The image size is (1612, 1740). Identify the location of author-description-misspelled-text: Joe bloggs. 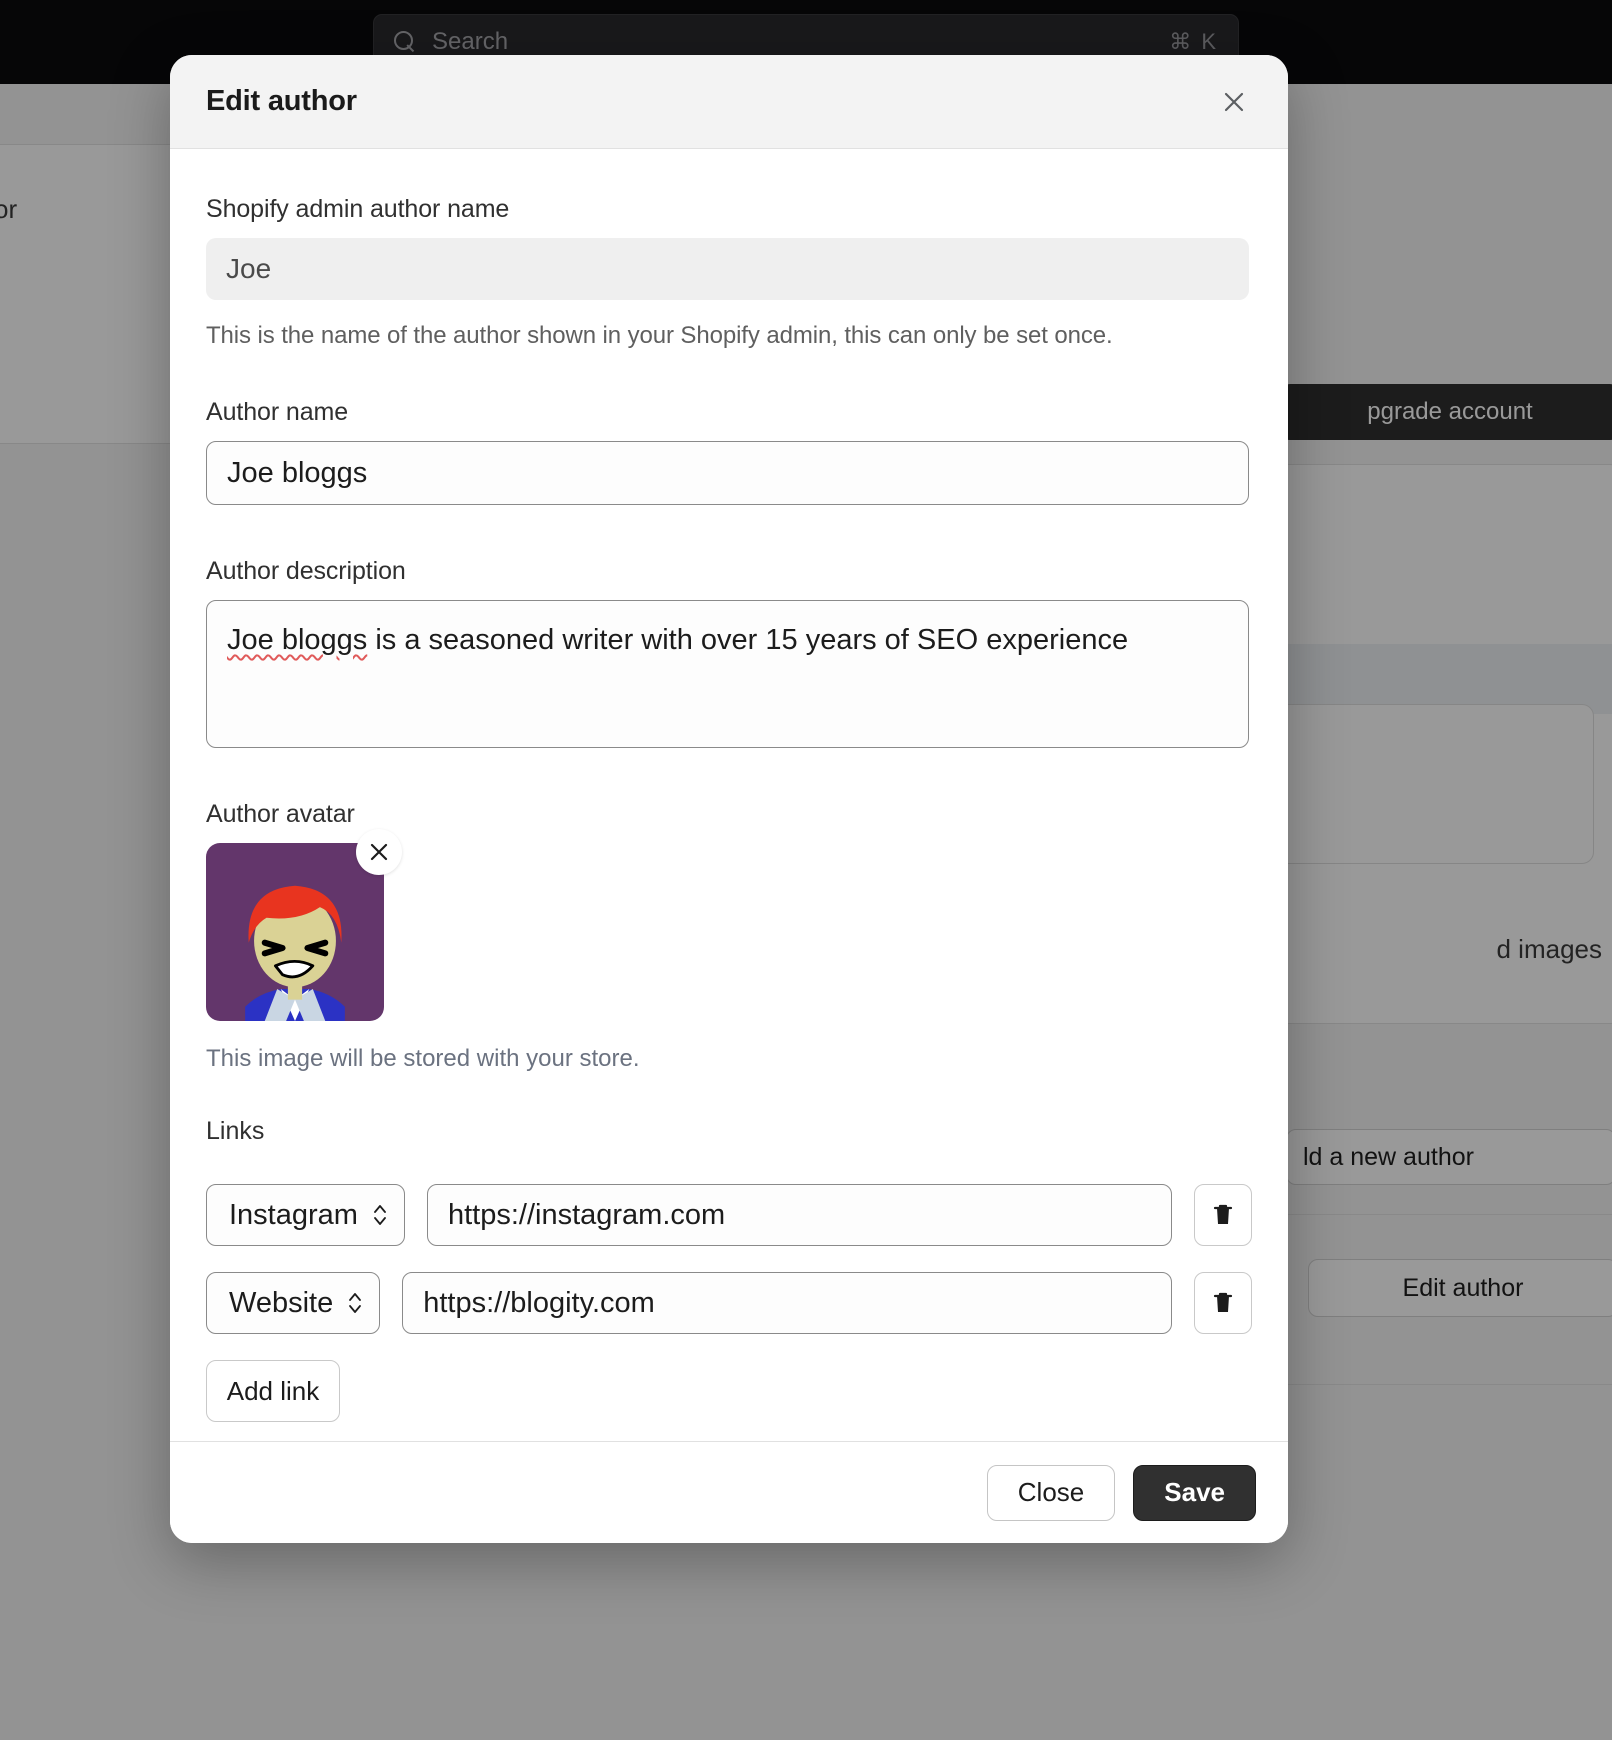
(297, 640).